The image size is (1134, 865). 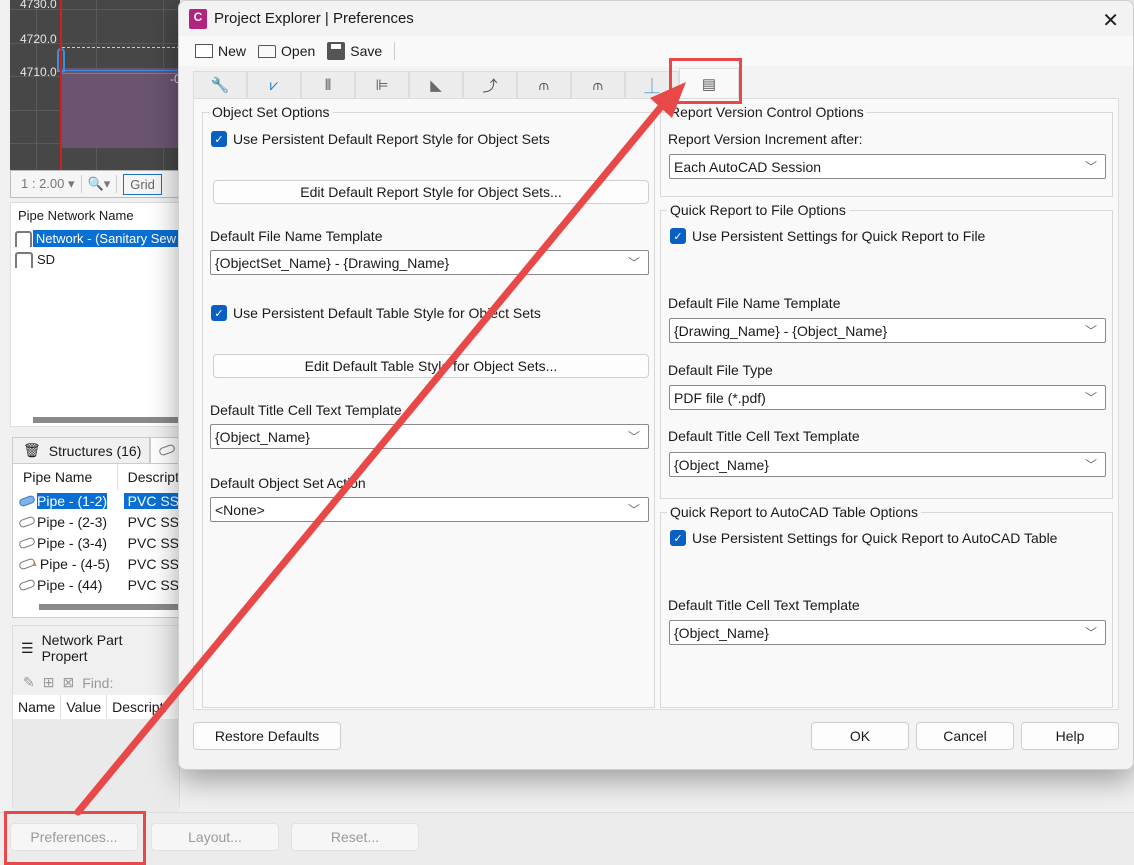 I want to click on column-header: Name, so click(x=37, y=707).